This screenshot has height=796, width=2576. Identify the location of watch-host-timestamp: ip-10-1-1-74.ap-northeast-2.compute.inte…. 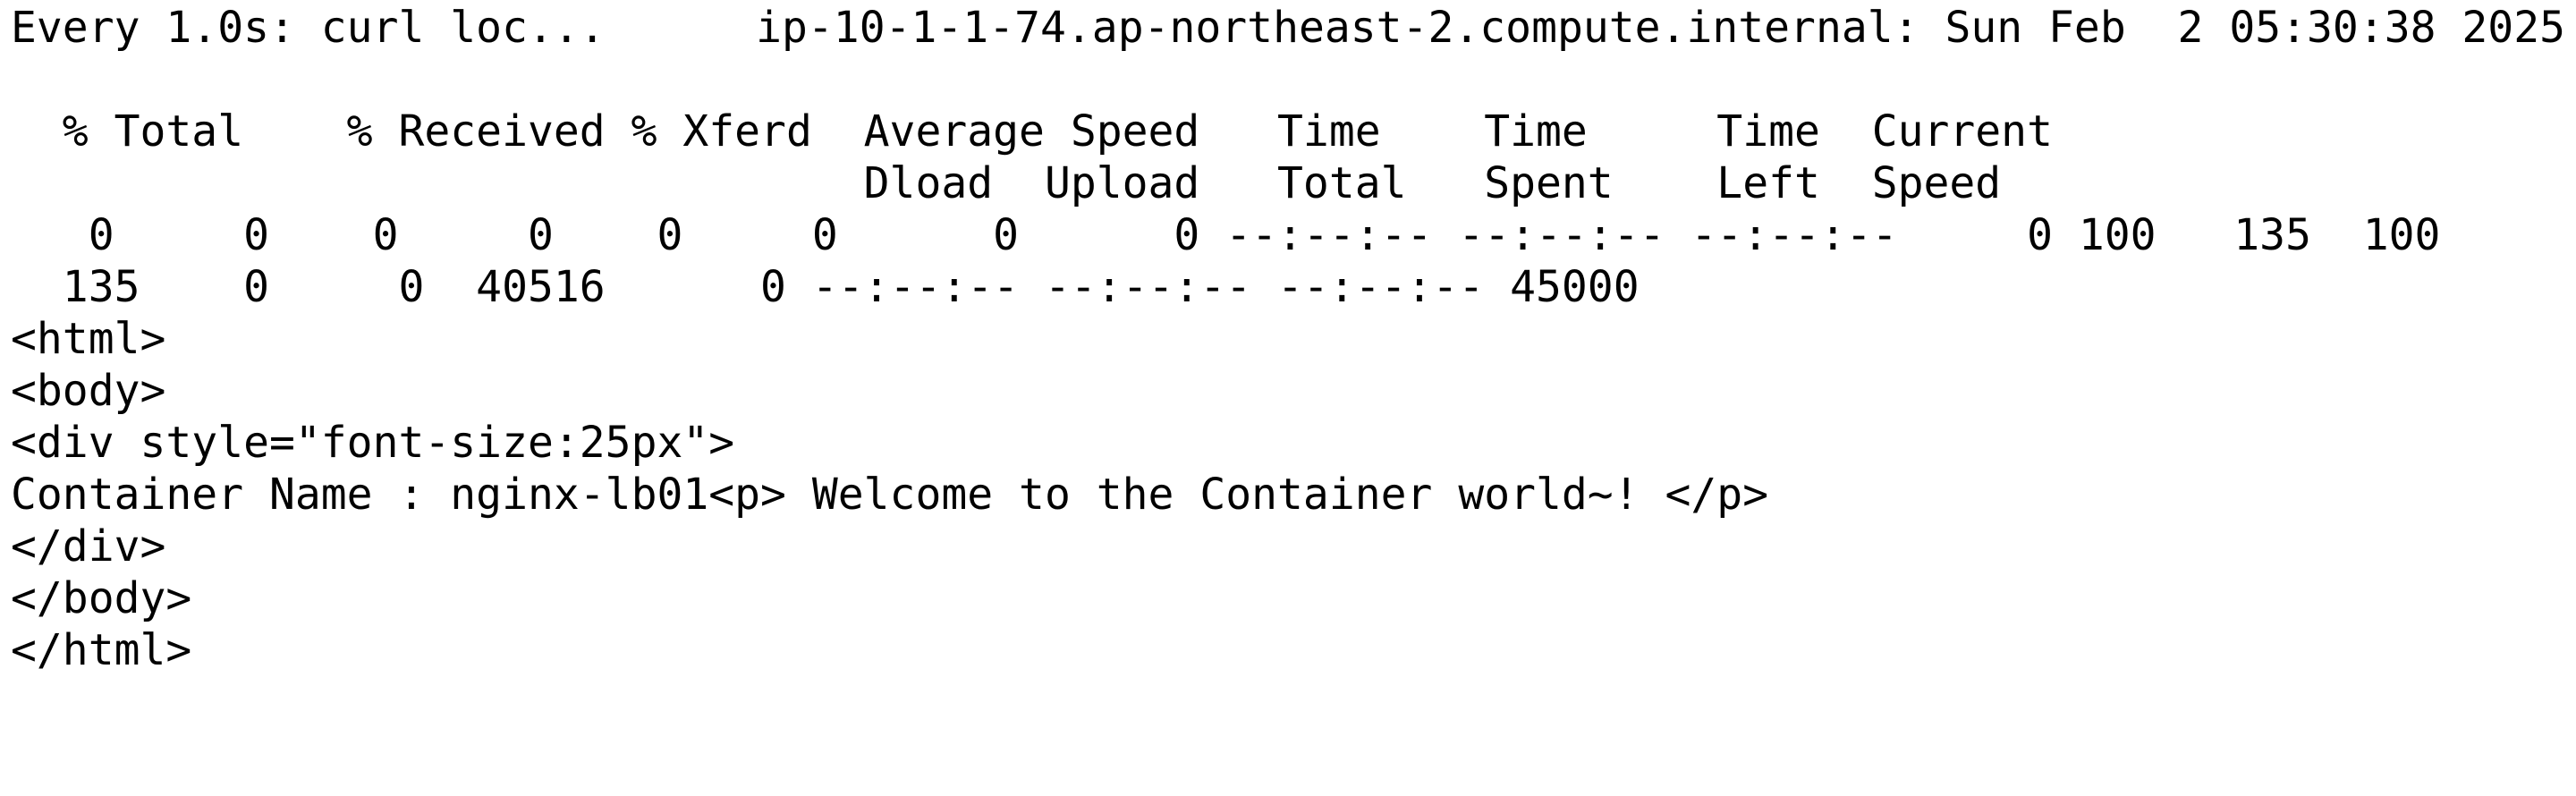
(1660, 28).